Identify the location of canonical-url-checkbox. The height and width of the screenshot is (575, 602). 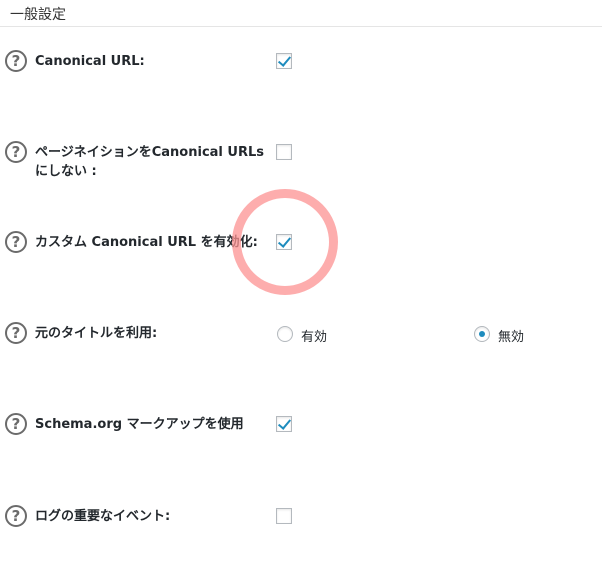
(284, 61).